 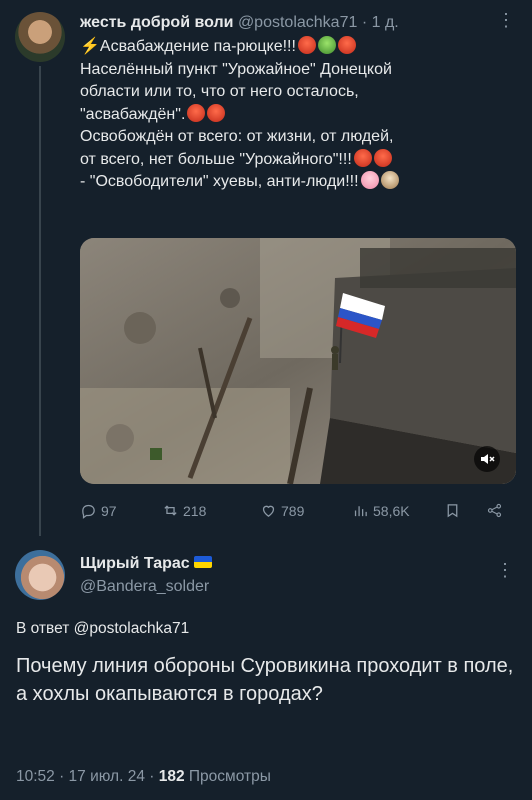 What do you see at coordinates (87, 776) in the screenshot?
I see `tweet-timestamp: 10:52 · 17 июл. 24 ·` at bounding box center [87, 776].